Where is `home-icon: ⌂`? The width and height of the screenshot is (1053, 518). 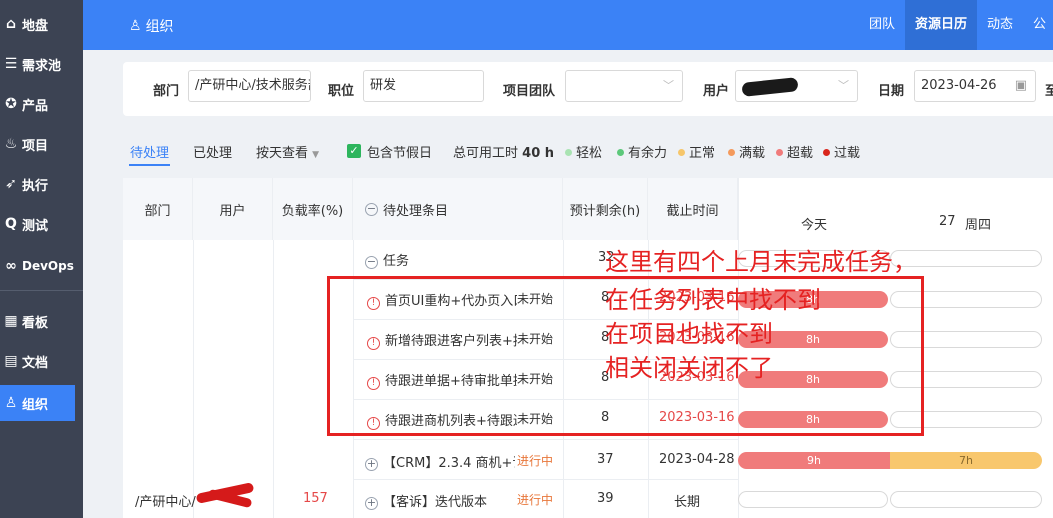 home-icon: ⌂ is located at coordinates (11, 24).